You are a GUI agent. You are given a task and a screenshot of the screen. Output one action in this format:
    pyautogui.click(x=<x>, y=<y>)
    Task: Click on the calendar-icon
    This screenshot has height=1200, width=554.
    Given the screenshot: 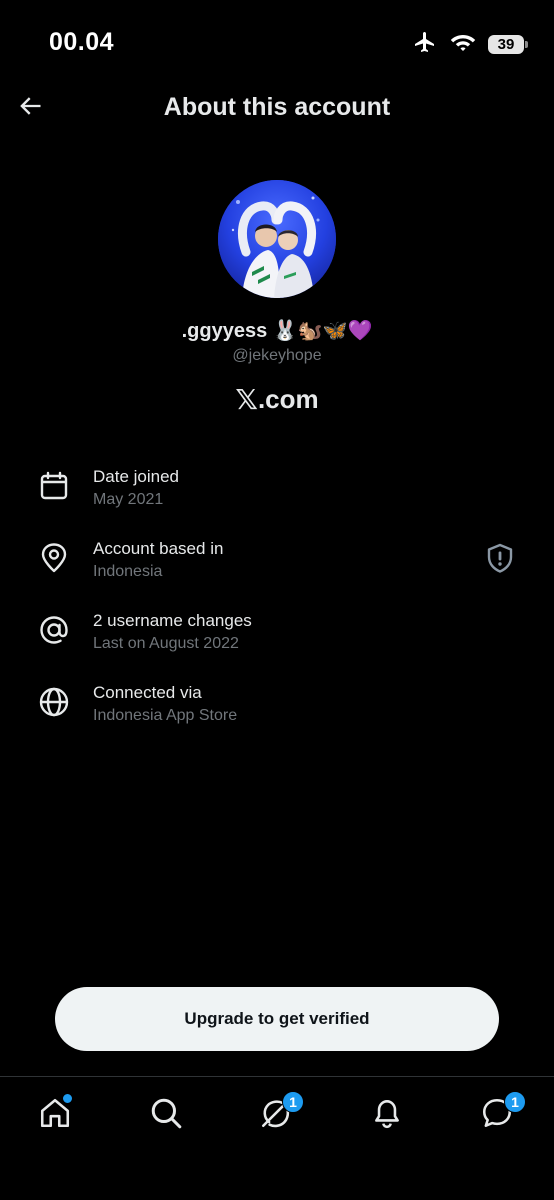 What is the action you would take?
    pyautogui.click(x=54, y=486)
    